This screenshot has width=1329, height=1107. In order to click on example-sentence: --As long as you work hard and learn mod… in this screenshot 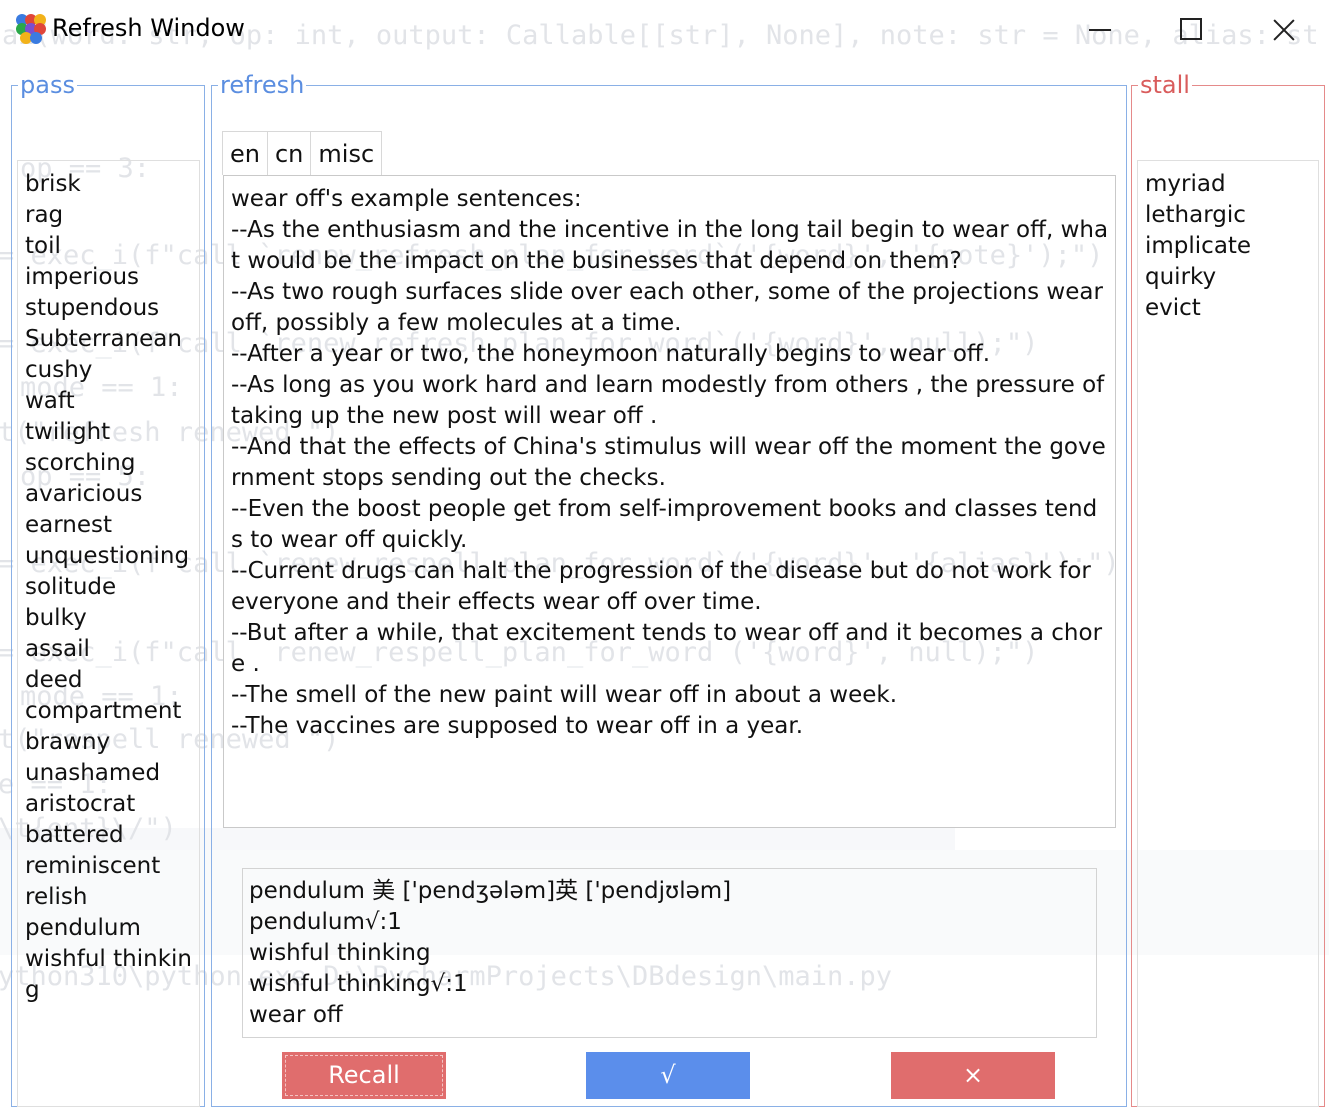, I will do `click(668, 400)`.